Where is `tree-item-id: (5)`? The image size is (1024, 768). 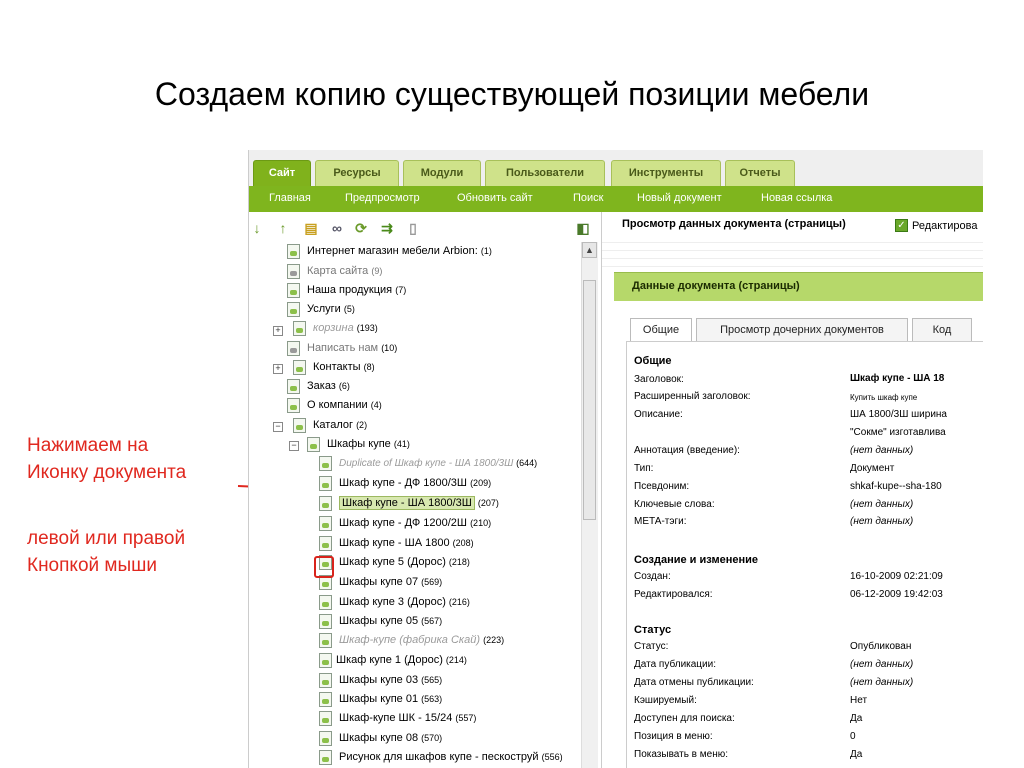 tree-item-id: (5) is located at coordinates (349, 309).